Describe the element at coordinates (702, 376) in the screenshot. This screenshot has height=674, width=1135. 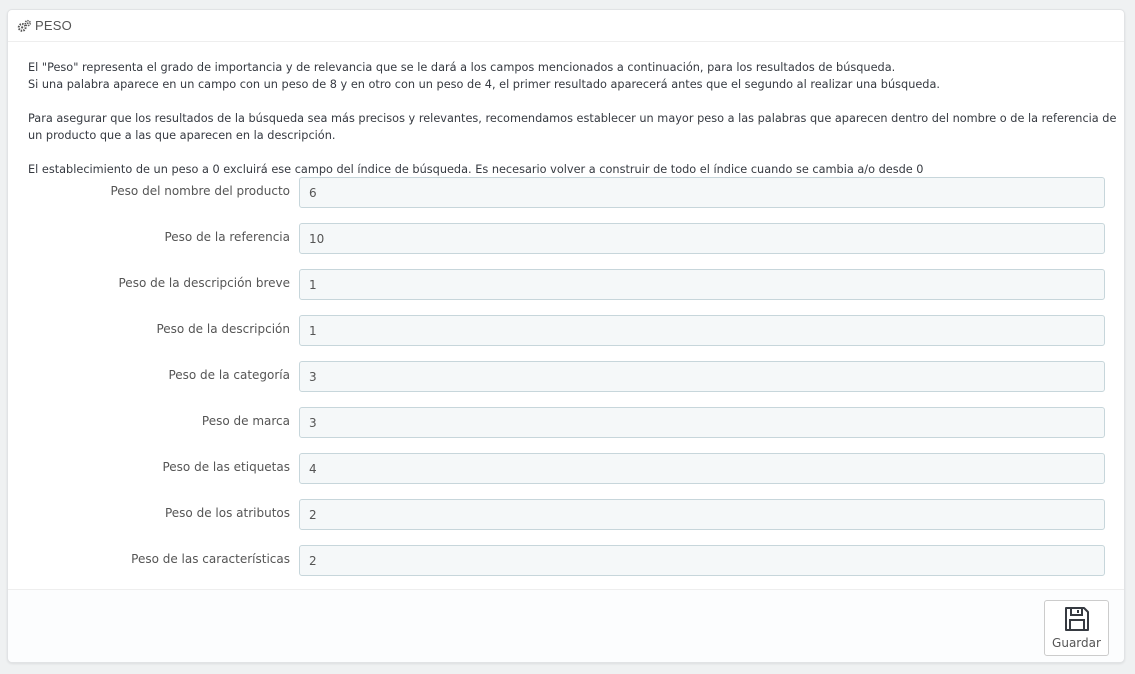
I see `category-weight-input` at that location.